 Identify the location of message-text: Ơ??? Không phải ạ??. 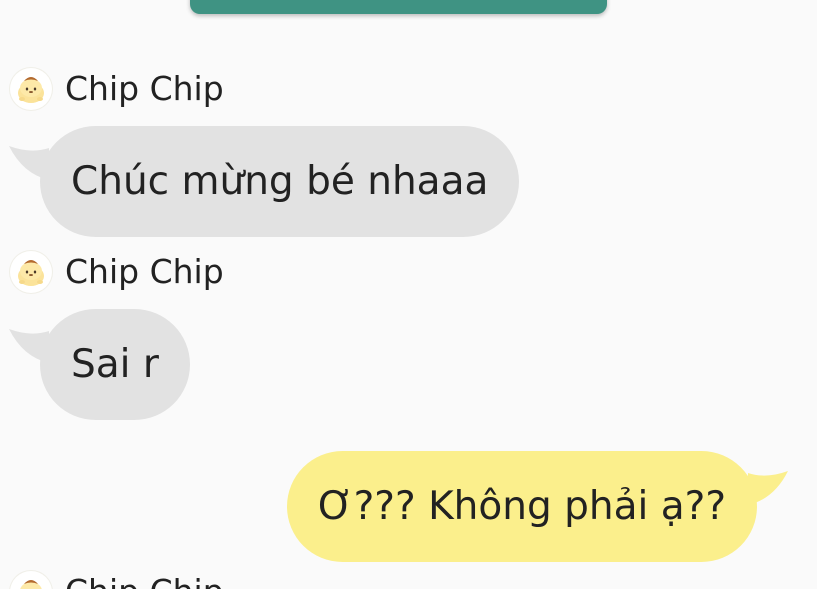
(522, 506).